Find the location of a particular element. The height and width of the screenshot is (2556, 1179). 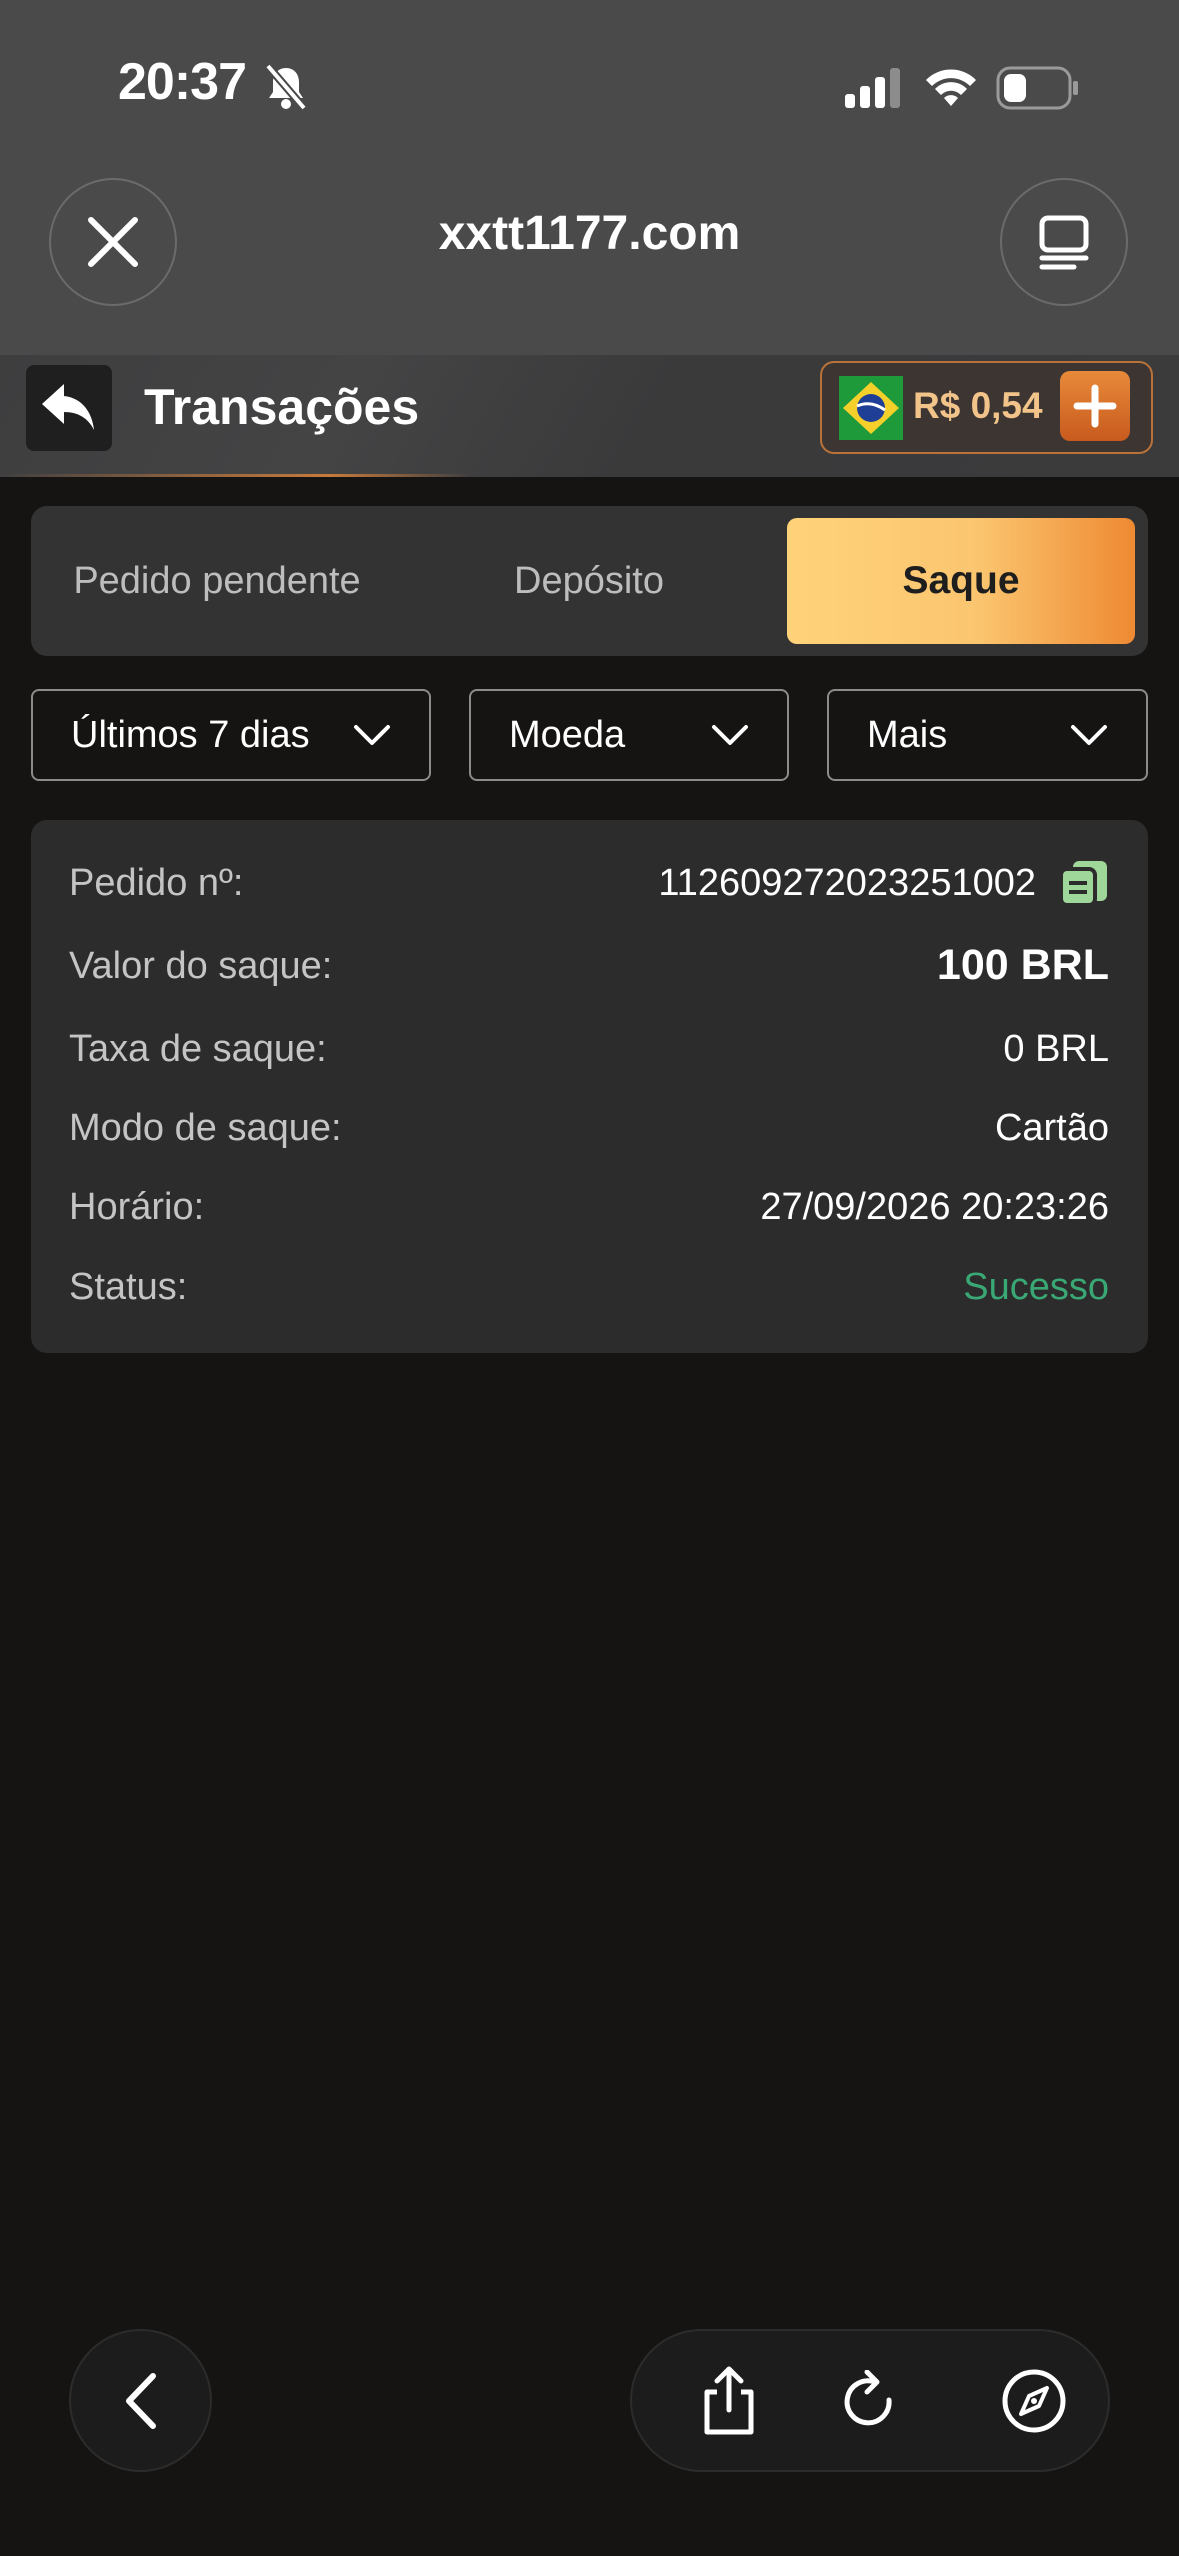

plus-icon is located at coordinates (1095, 406).